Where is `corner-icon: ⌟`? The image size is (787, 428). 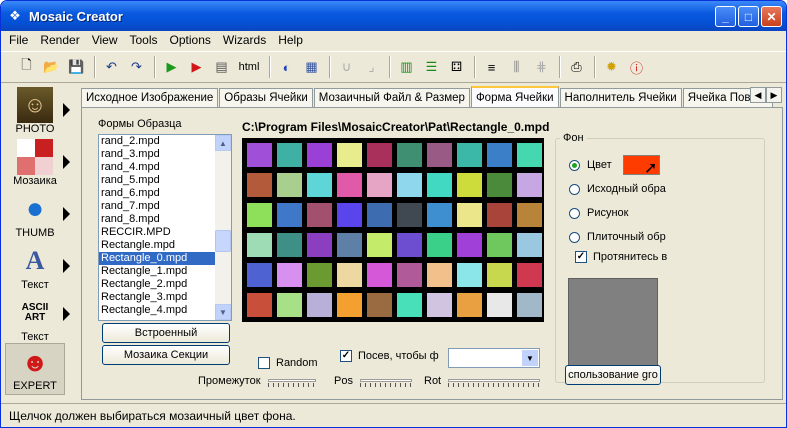
corner-icon: ⌟ is located at coordinates (371, 67).